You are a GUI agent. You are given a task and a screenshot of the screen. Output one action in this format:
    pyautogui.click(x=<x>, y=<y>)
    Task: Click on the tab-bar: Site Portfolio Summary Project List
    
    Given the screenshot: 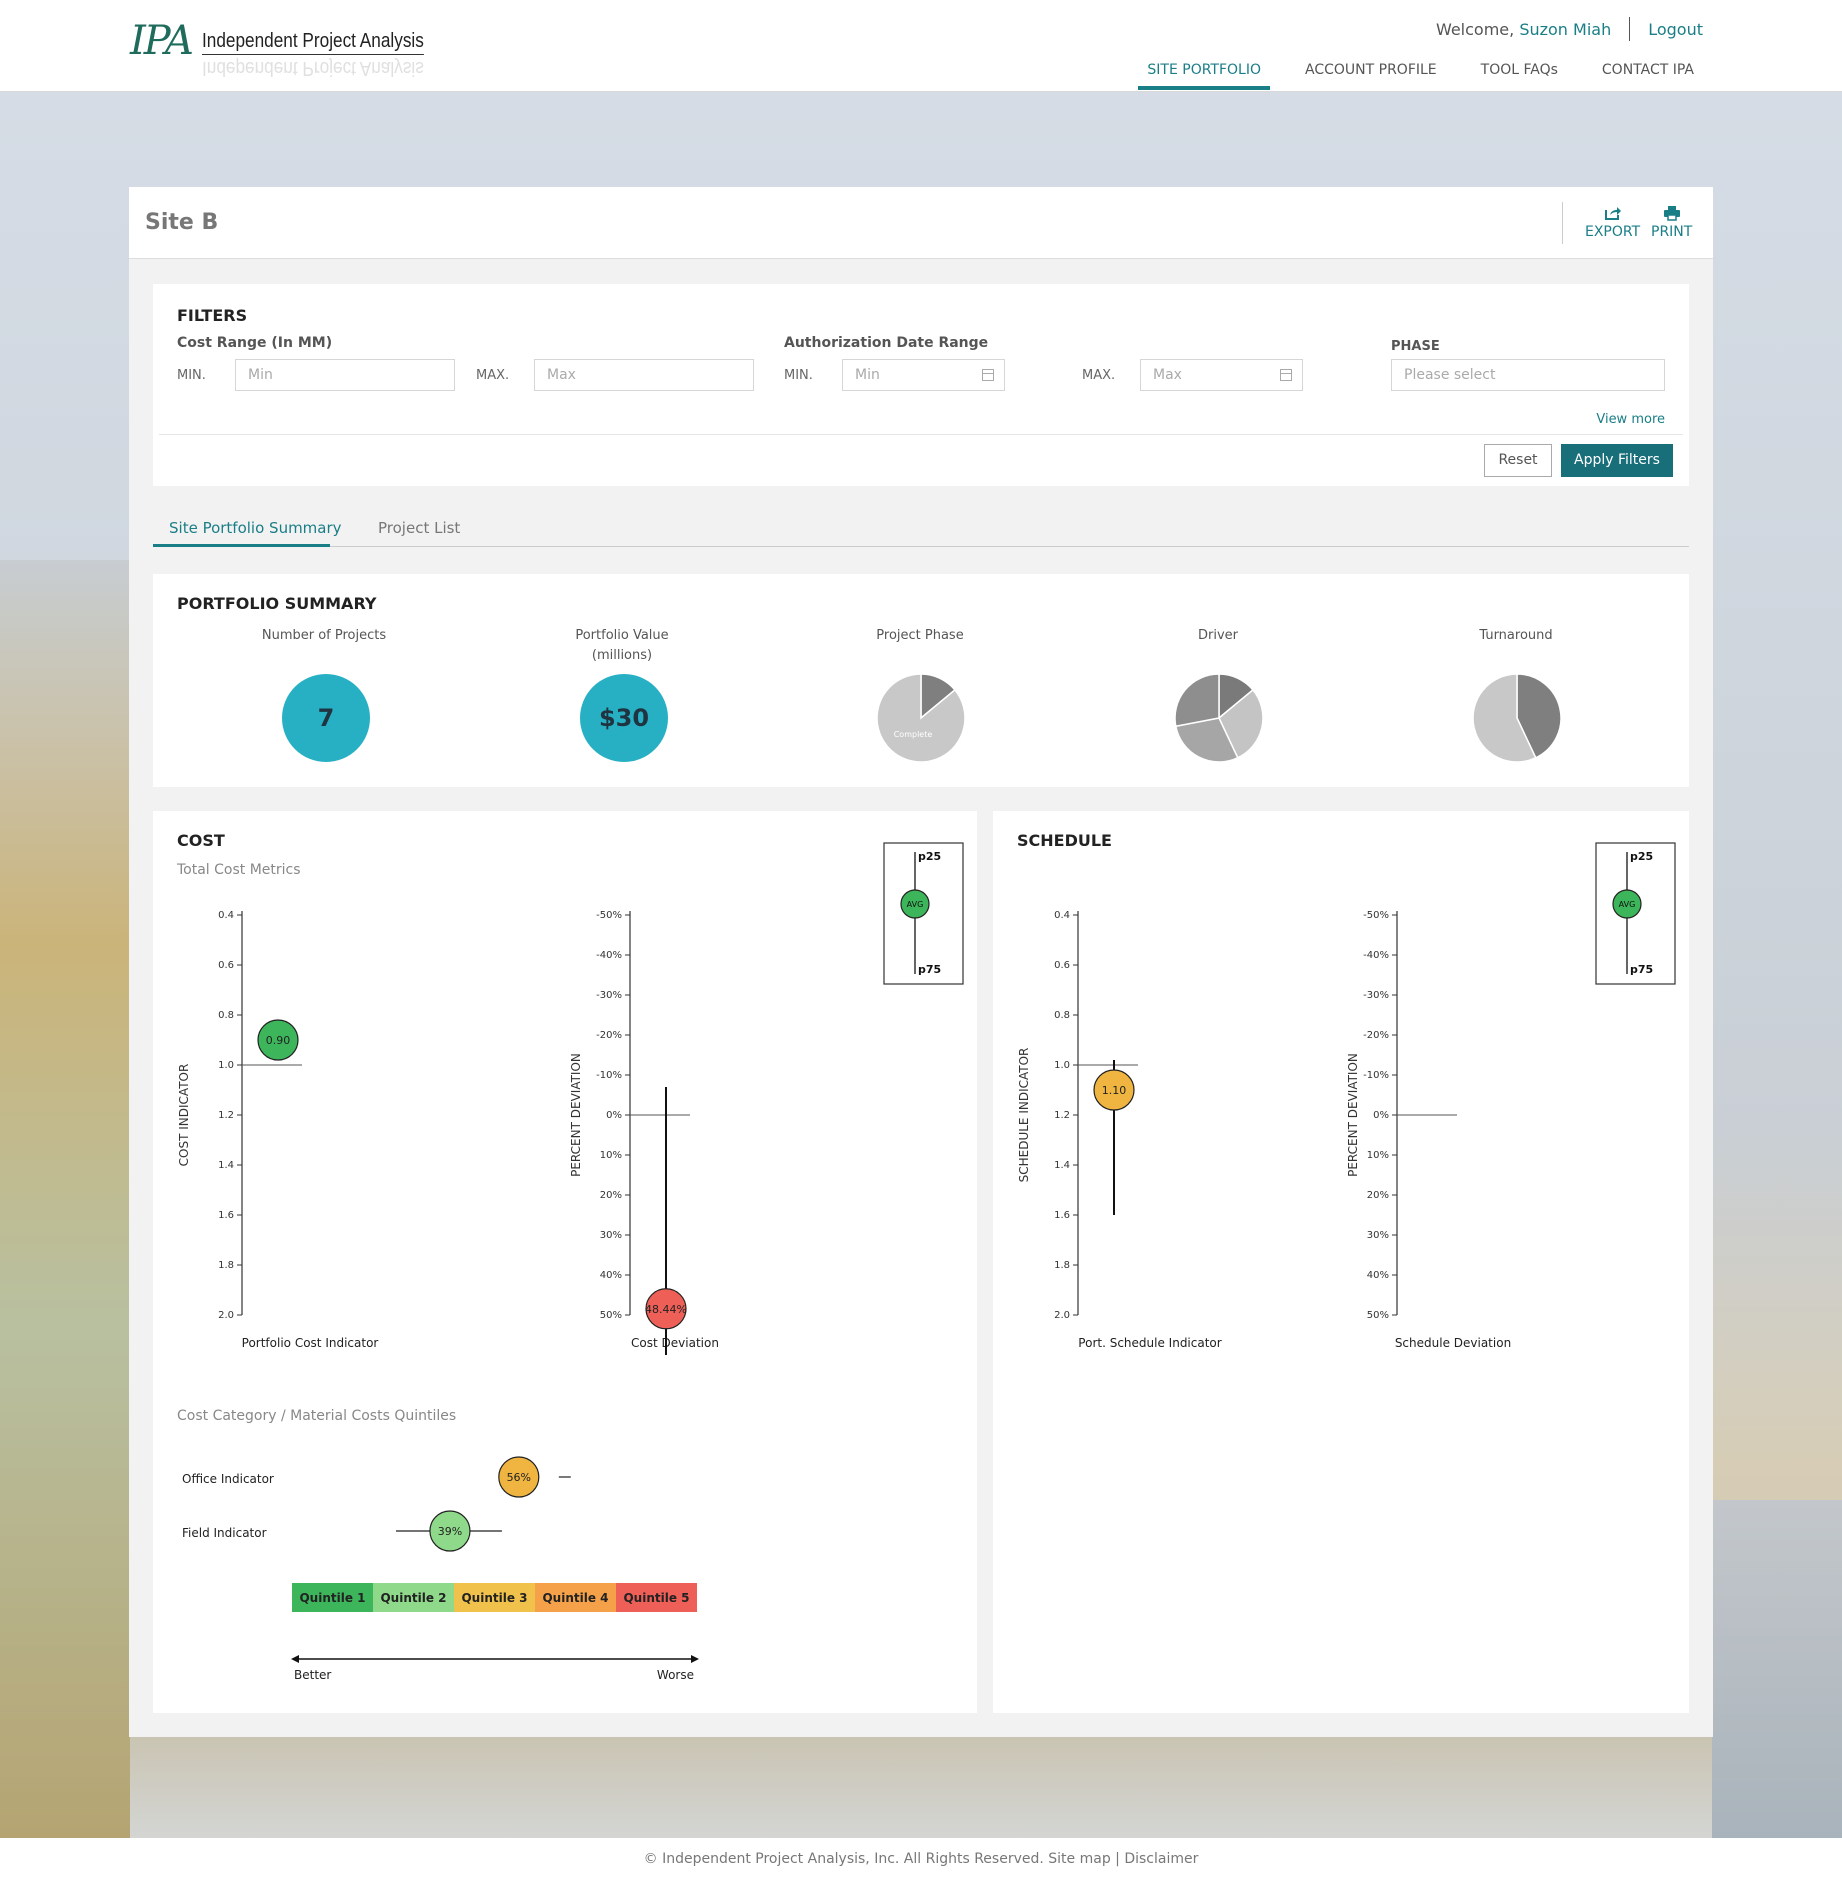 What is the action you would take?
    pyautogui.click(x=921, y=527)
    